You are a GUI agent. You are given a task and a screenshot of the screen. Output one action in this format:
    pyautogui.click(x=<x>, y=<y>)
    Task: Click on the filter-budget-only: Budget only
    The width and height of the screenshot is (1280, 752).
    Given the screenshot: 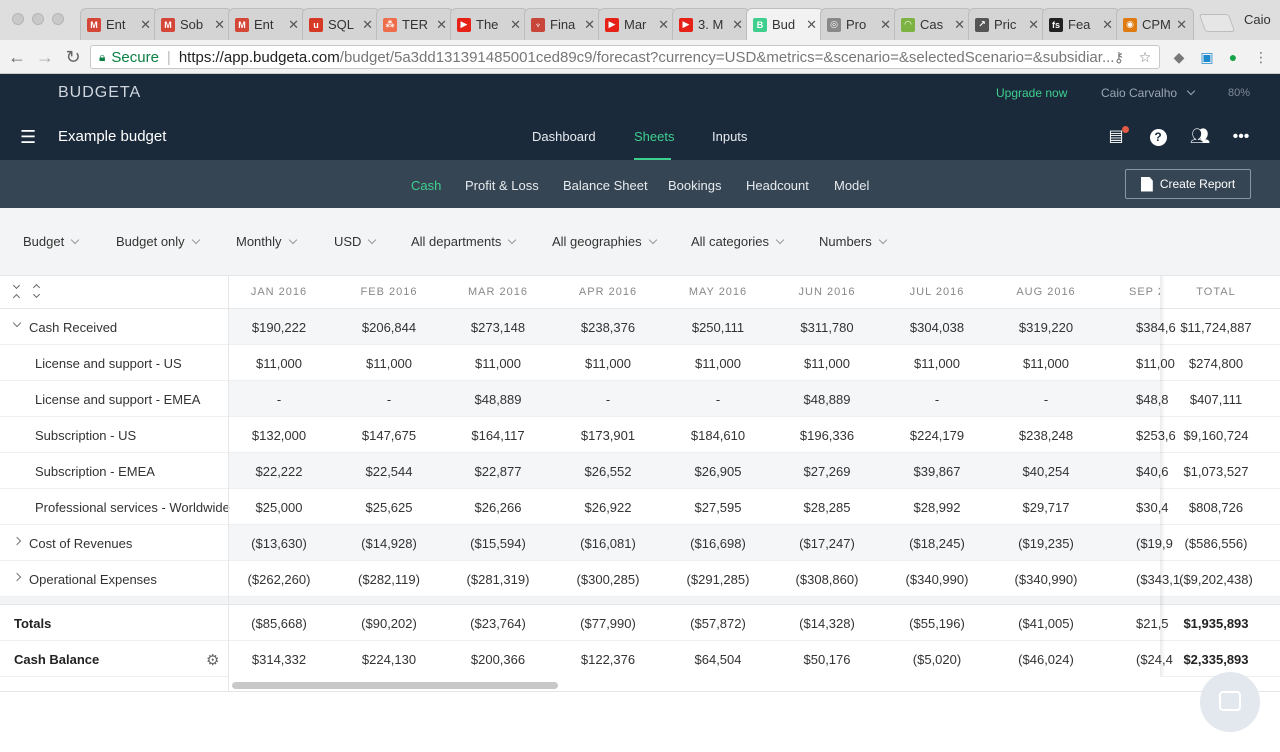 What is the action you would take?
    pyautogui.click(x=158, y=241)
    